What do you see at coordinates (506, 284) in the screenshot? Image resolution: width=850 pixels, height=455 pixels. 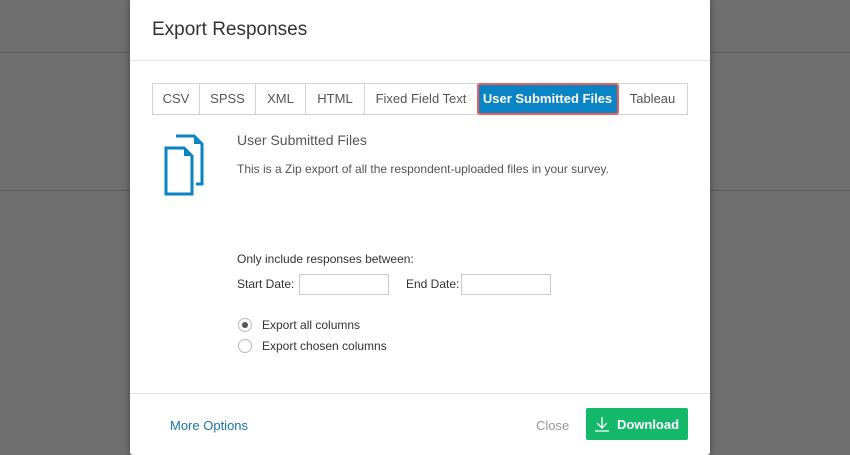 I see `end-date-input` at bounding box center [506, 284].